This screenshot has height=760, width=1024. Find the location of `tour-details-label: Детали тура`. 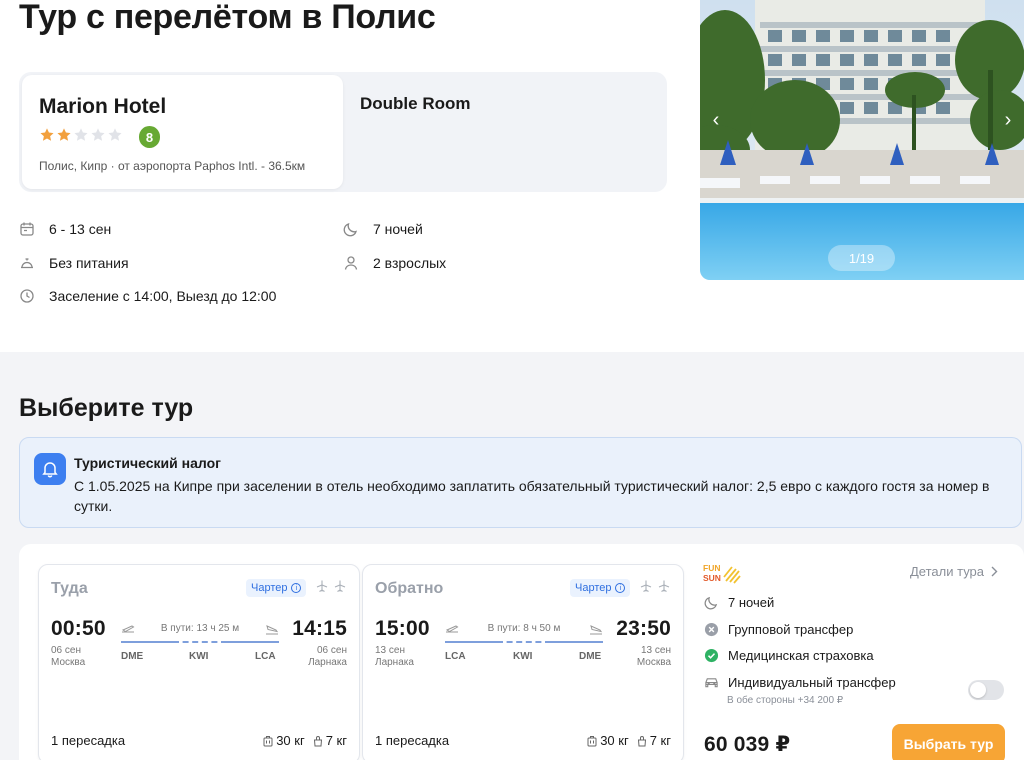

tour-details-label: Детали тура is located at coordinates (947, 571).